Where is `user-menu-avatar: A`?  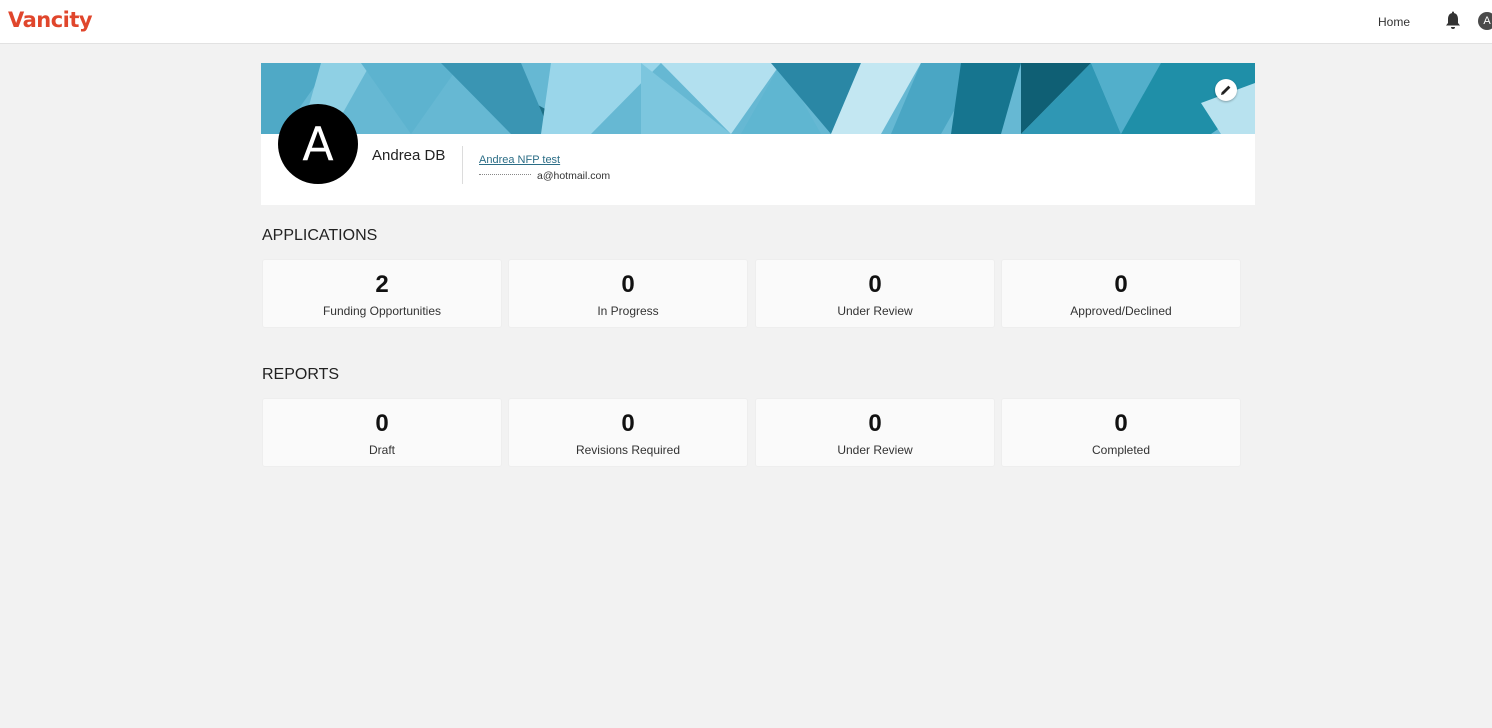
user-menu-avatar: A is located at coordinates (1485, 21).